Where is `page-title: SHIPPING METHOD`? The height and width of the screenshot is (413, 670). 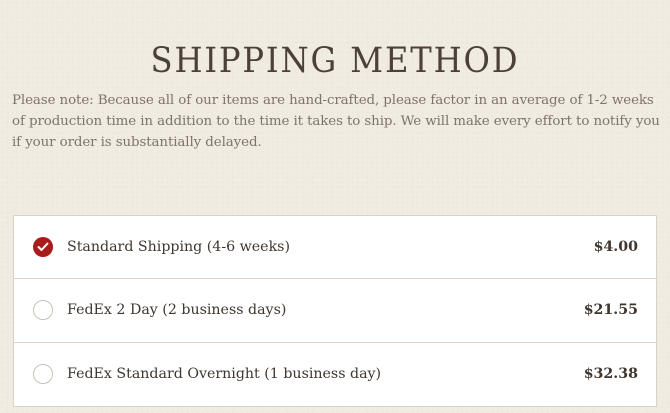
page-title: SHIPPING METHOD is located at coordinates (335, 61).